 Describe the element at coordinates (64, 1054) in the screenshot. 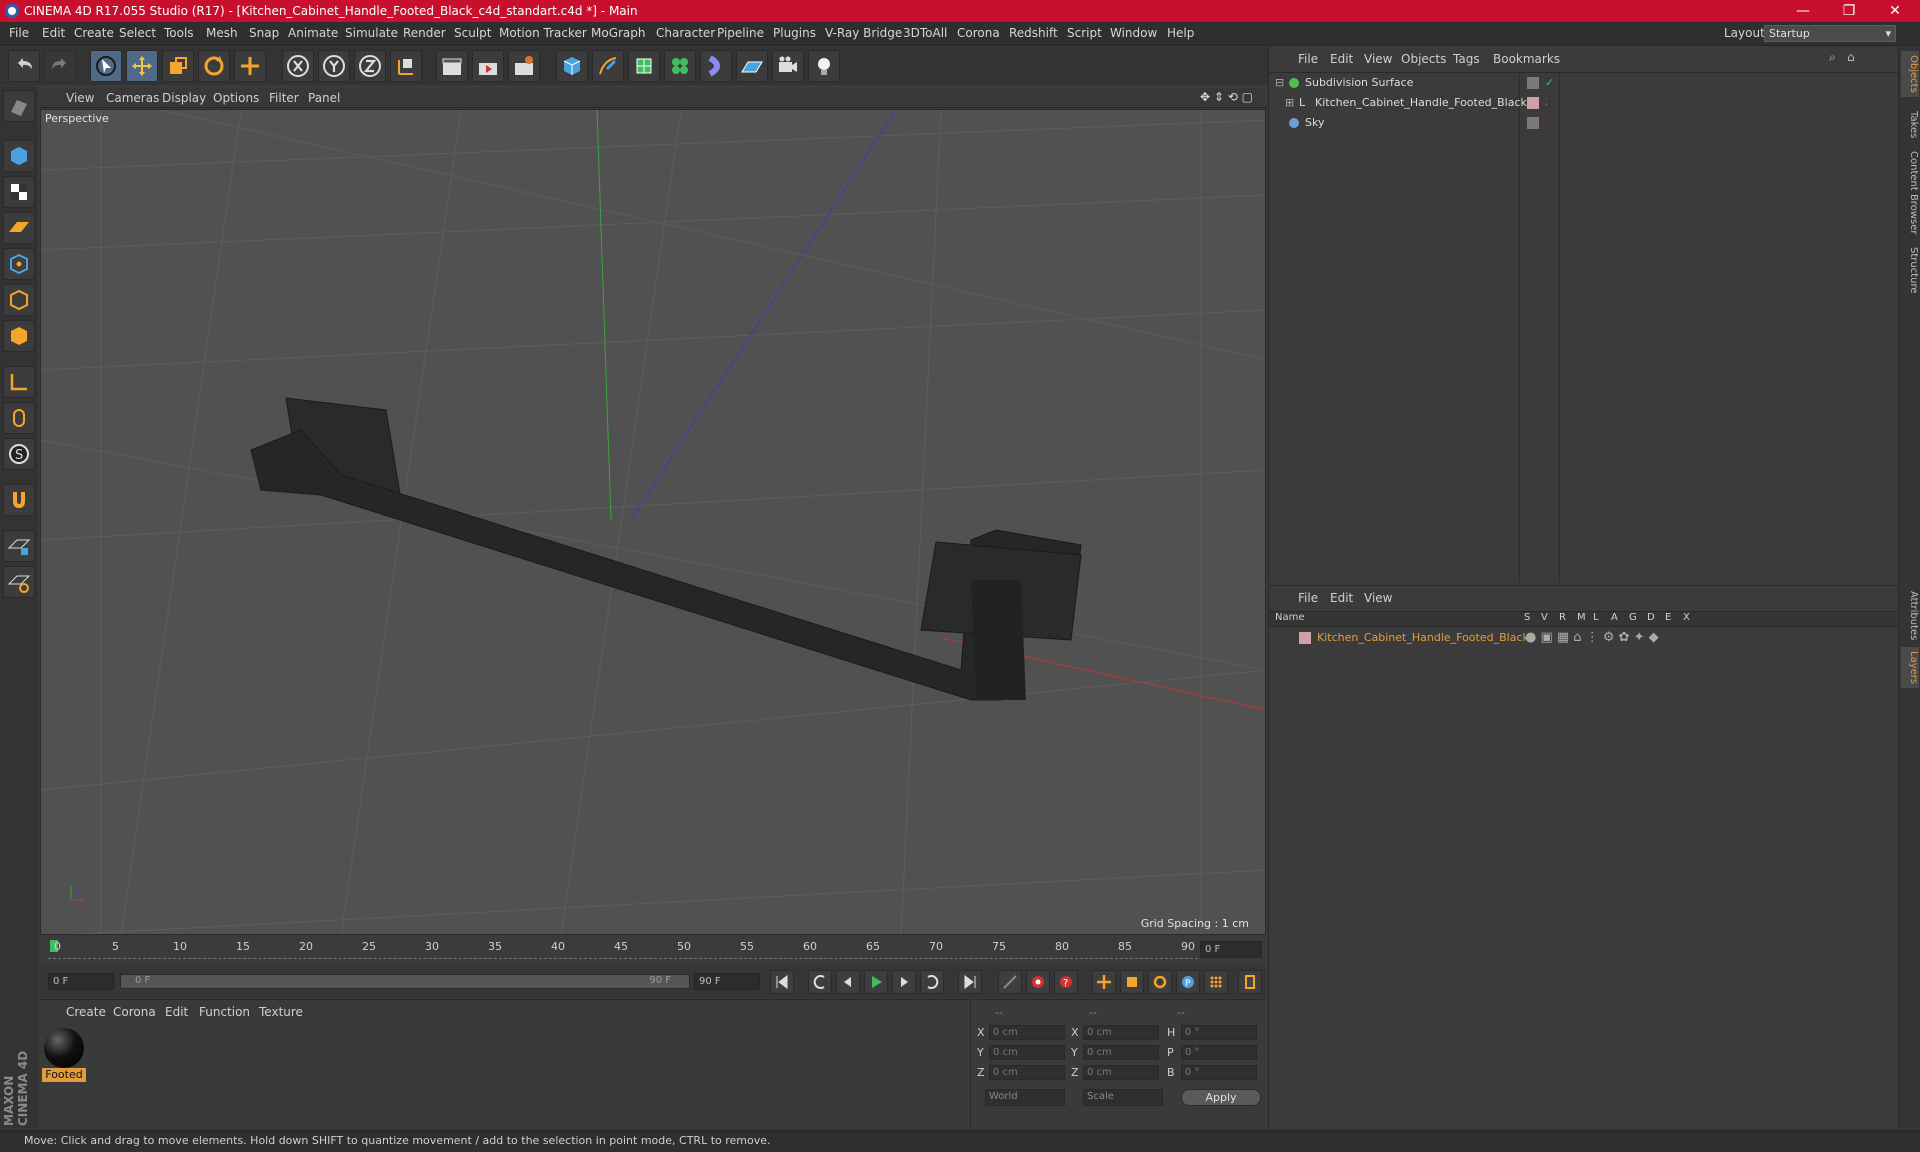

I see `material-swatch: Footed` at that location.